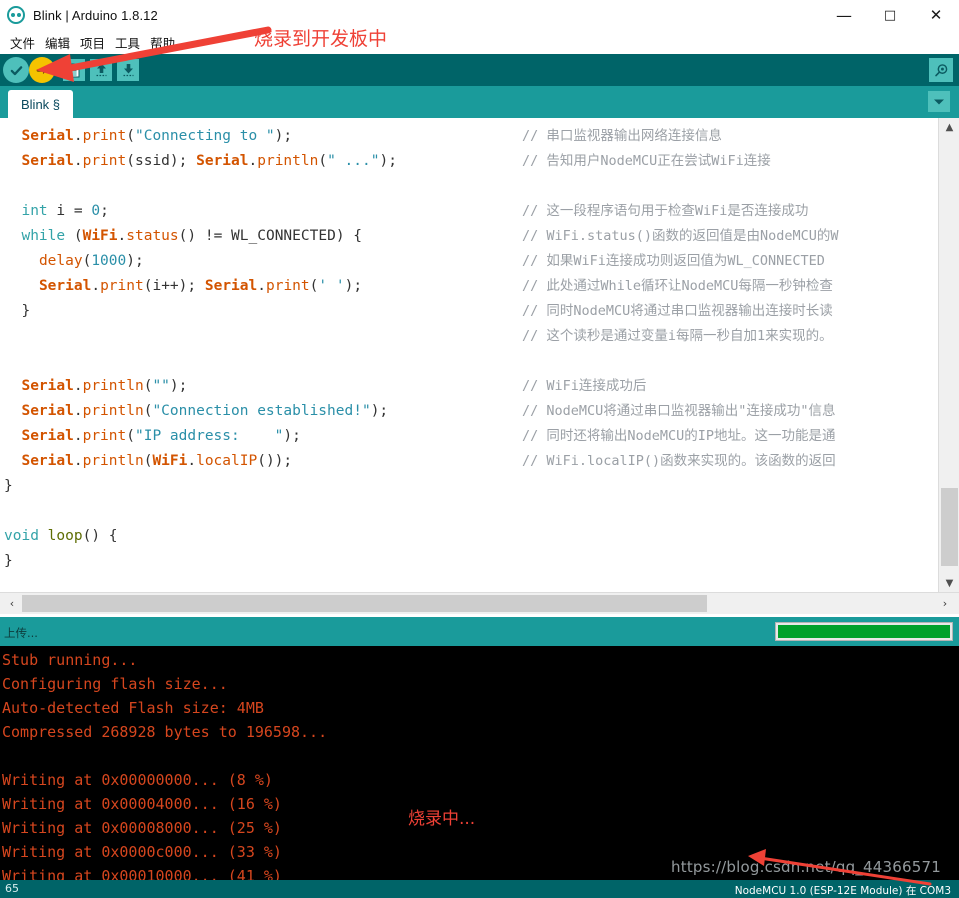 This screenshot has width=959, height=898. Describe the element at coordinates (948, 355) in the screenshot. I see `editor-vertical-scrollbar: ▲ ▼` at that location.